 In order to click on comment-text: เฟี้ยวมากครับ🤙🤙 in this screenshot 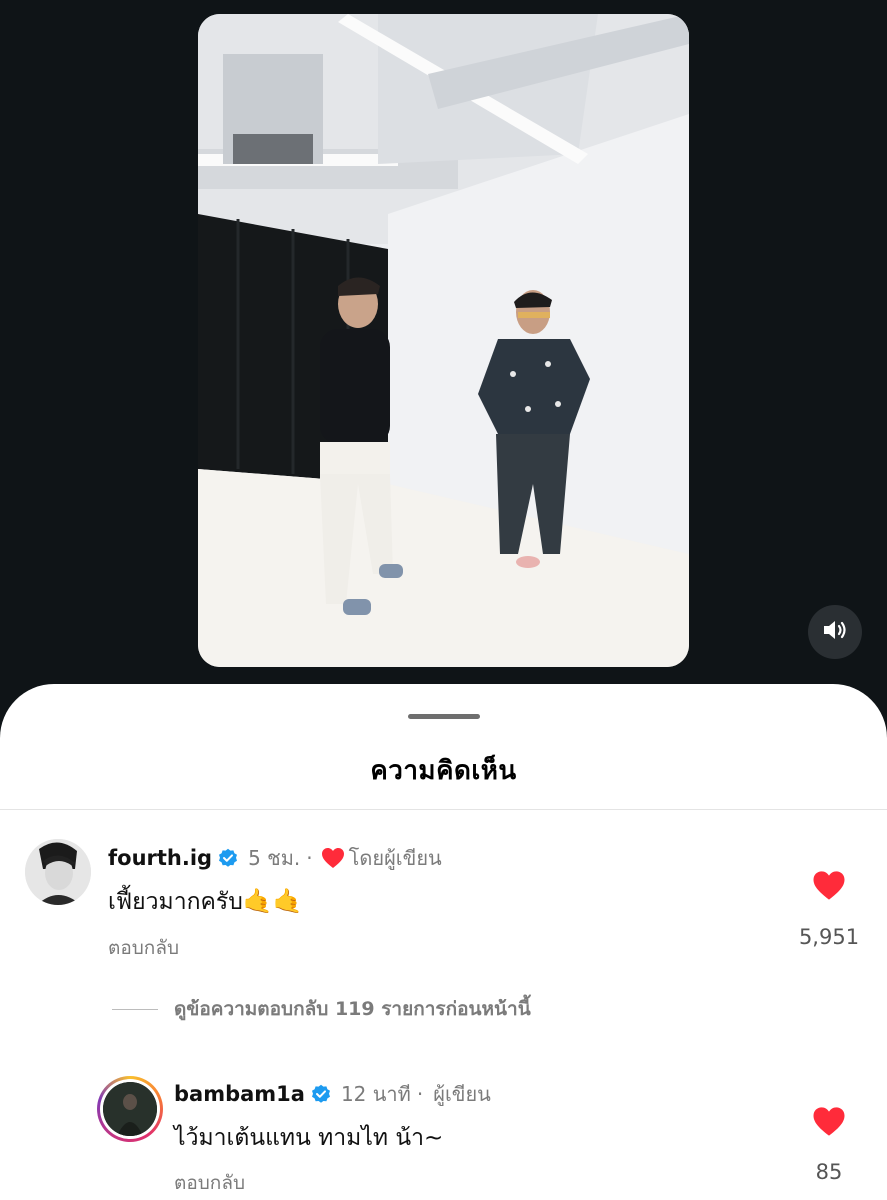, I will do `click(205, 902)`.